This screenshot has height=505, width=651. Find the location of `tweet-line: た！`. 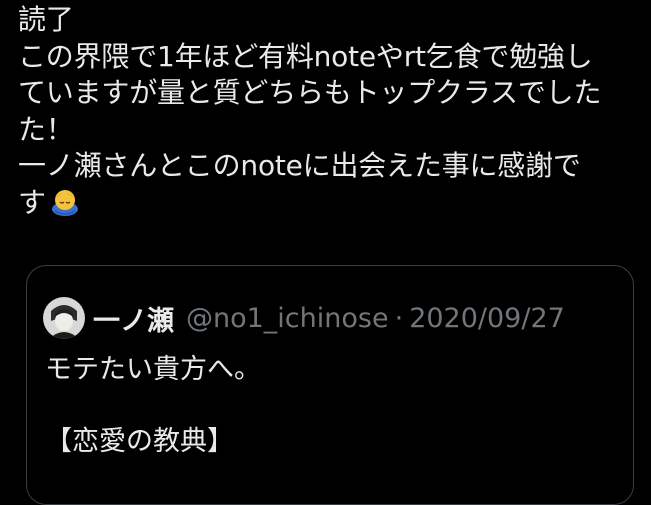

tweet-line: た！ is located at coordinates (46, 129).